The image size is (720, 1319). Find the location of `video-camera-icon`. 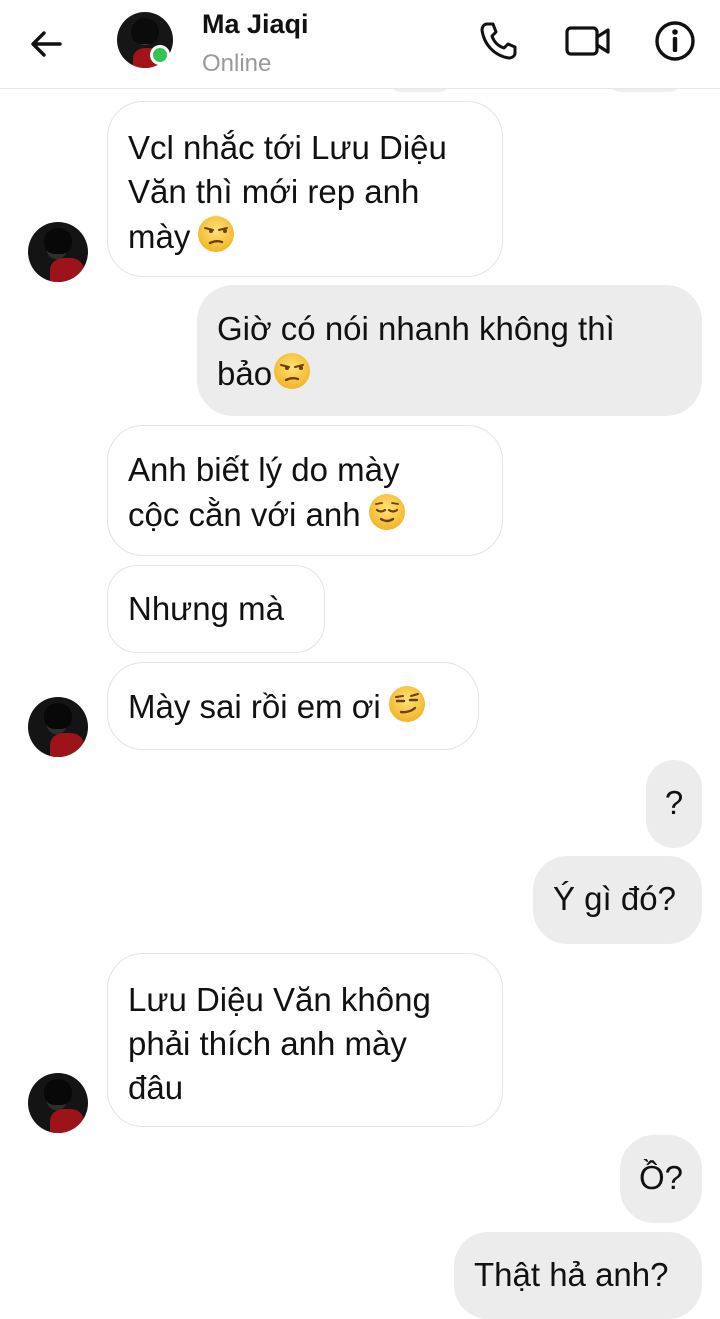

video-camera-icon is located at coordinates (587, 41).